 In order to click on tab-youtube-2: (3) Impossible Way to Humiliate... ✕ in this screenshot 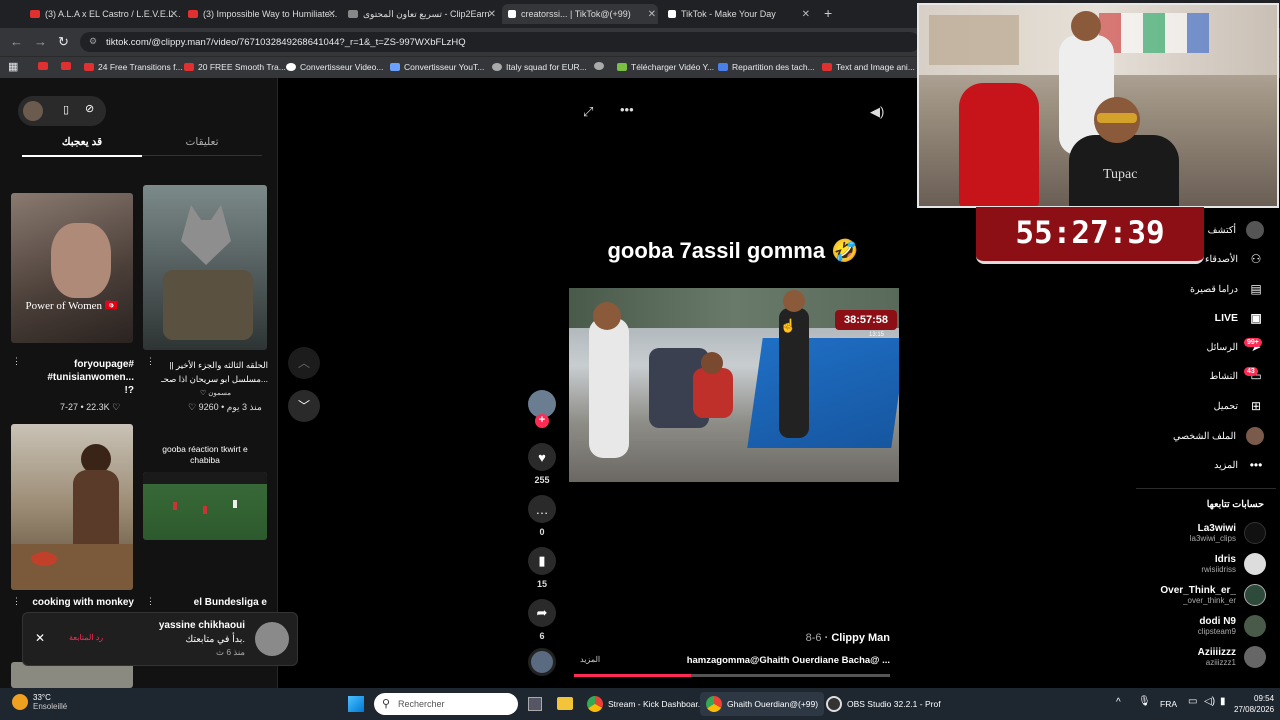, I will do `click(263, 14)`.